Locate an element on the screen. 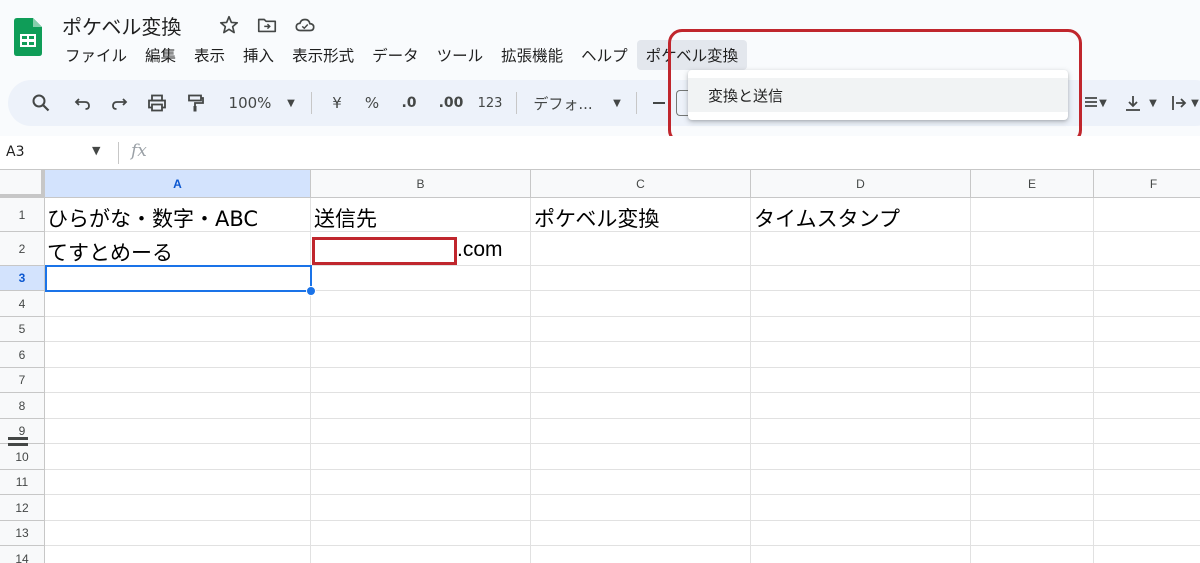  column-header-c: C is located at coordinates (641, 184).